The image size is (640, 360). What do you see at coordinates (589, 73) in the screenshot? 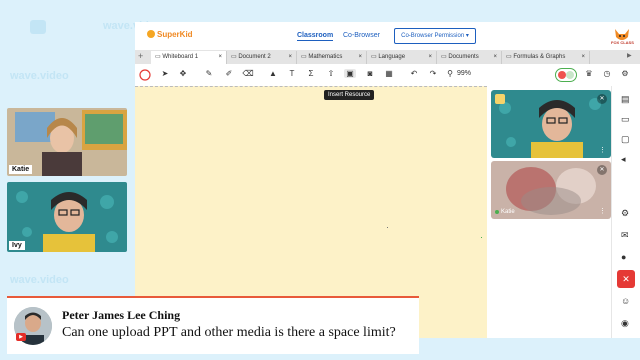
I see `crown-icon: ♛` at bounding box center [589, 73].